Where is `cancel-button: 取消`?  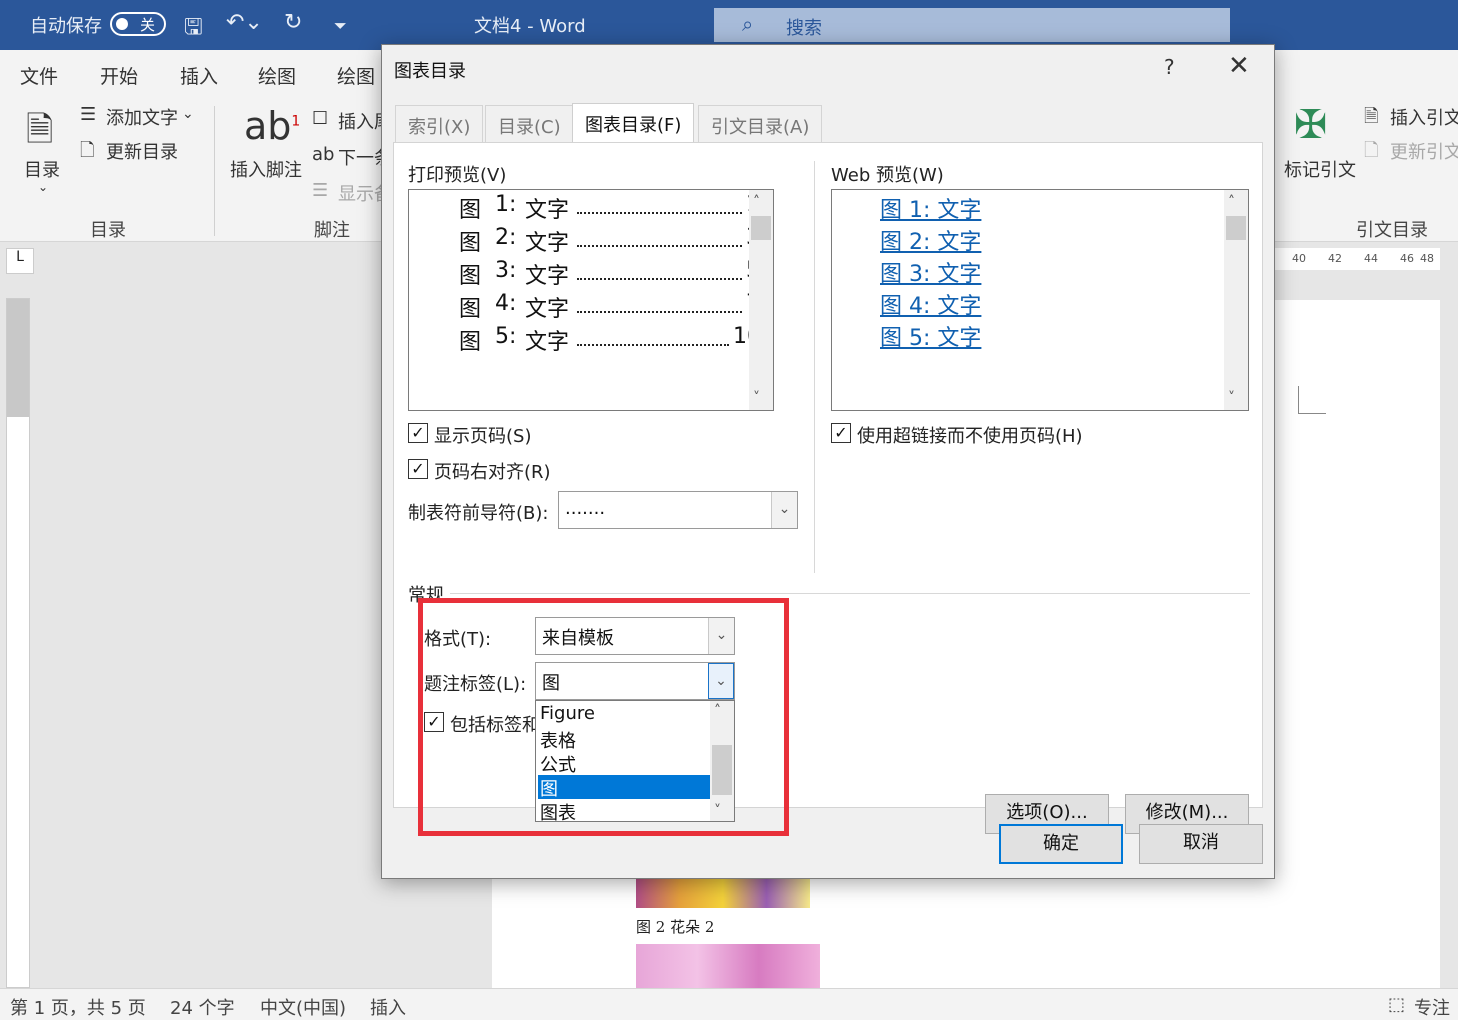
cancel-button: 取消 is located at coordinates (1201, 844).